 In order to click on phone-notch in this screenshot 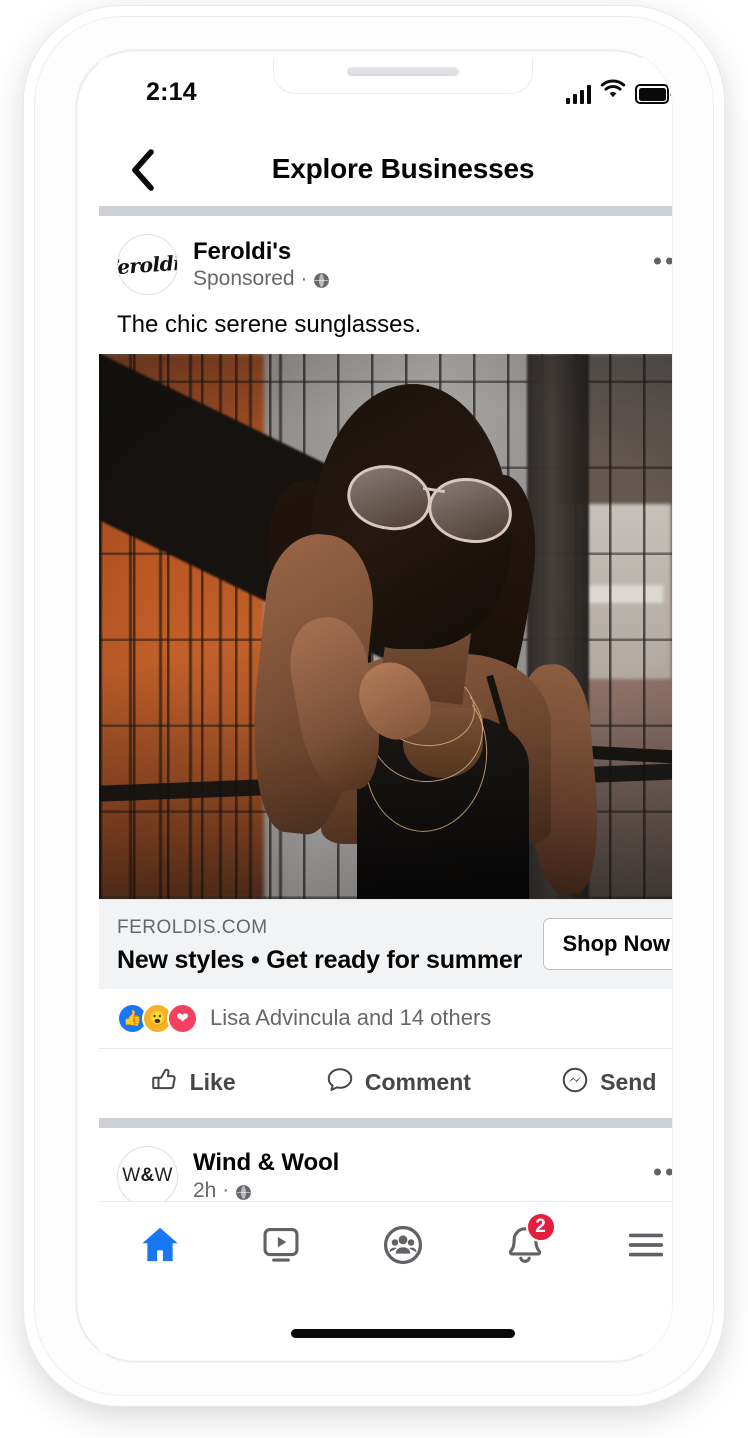, I will do `click(403, 76)`.